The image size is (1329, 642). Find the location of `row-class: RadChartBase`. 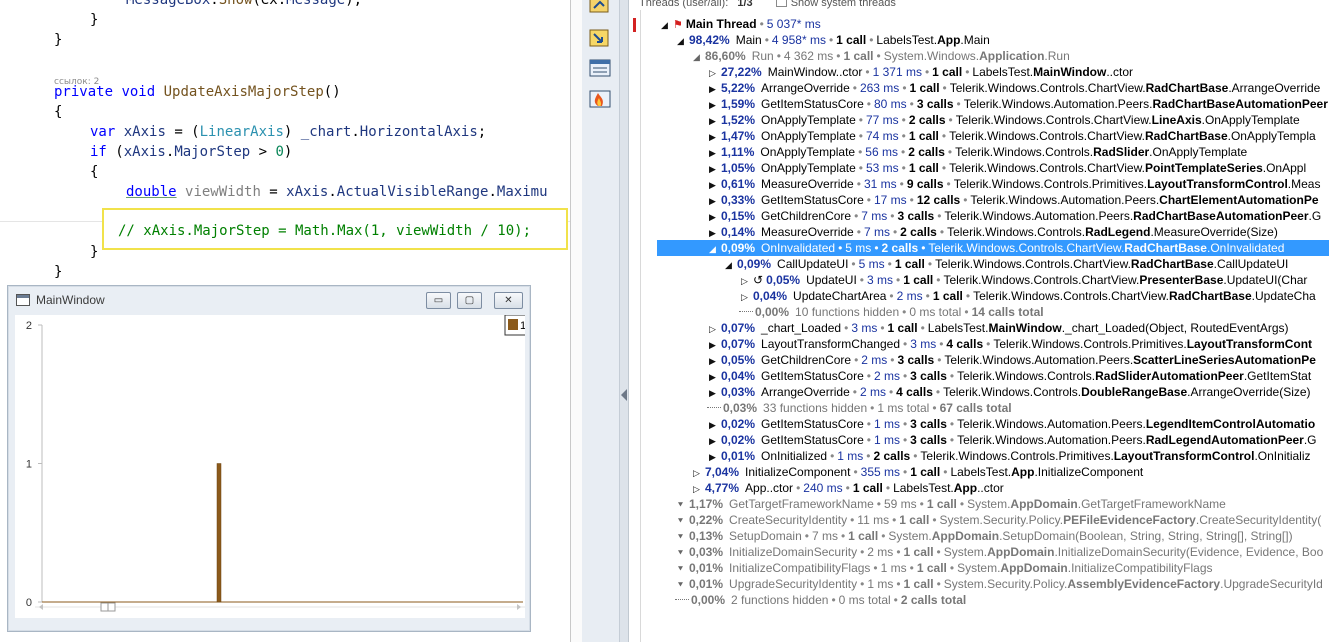

row-class: RadChartBase is located at coordinates (1165, 248).